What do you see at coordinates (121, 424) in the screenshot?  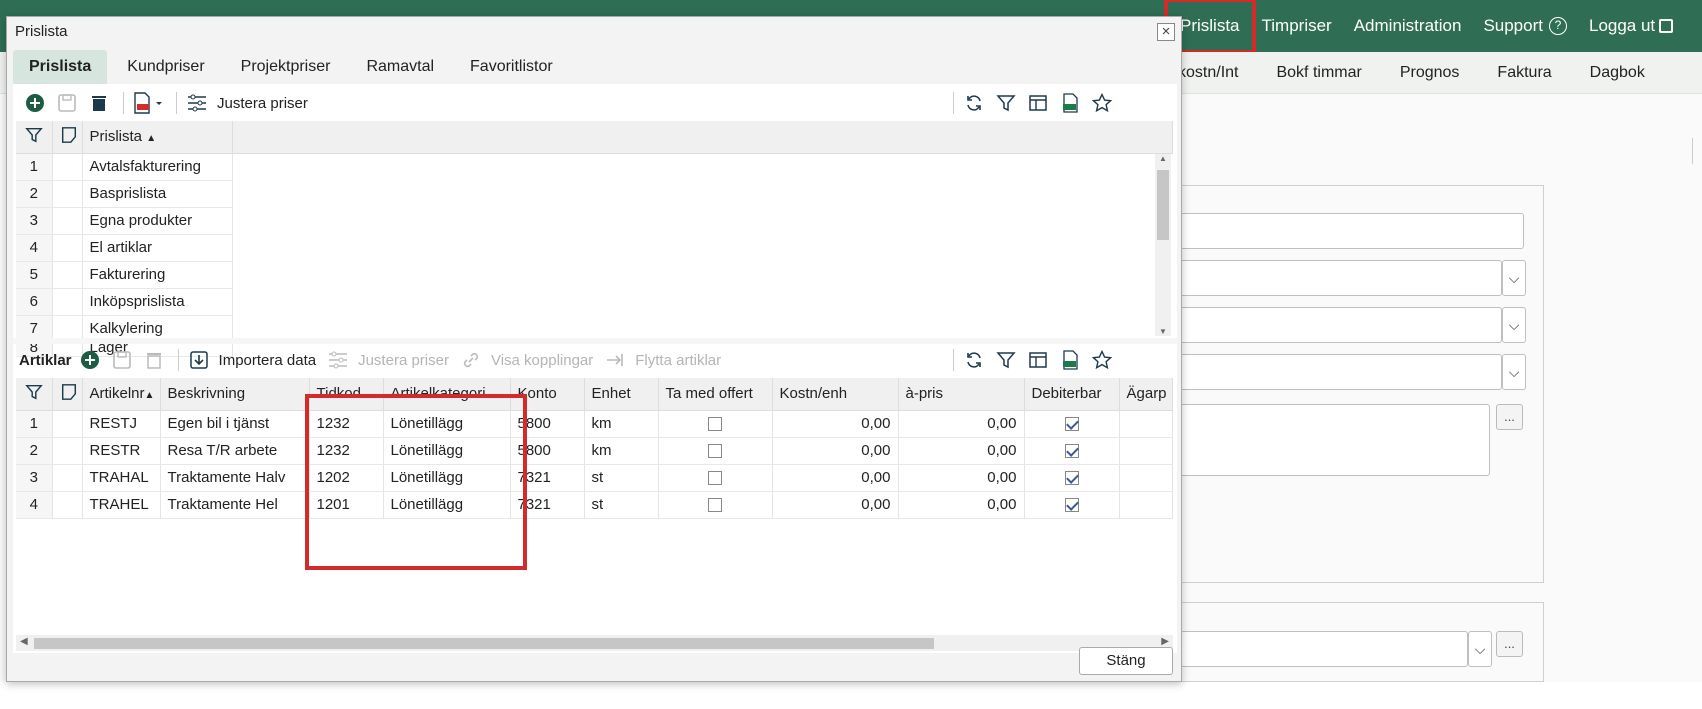 I see `artikelnr-cell: RESTJ` at bounding box center [121, 424].